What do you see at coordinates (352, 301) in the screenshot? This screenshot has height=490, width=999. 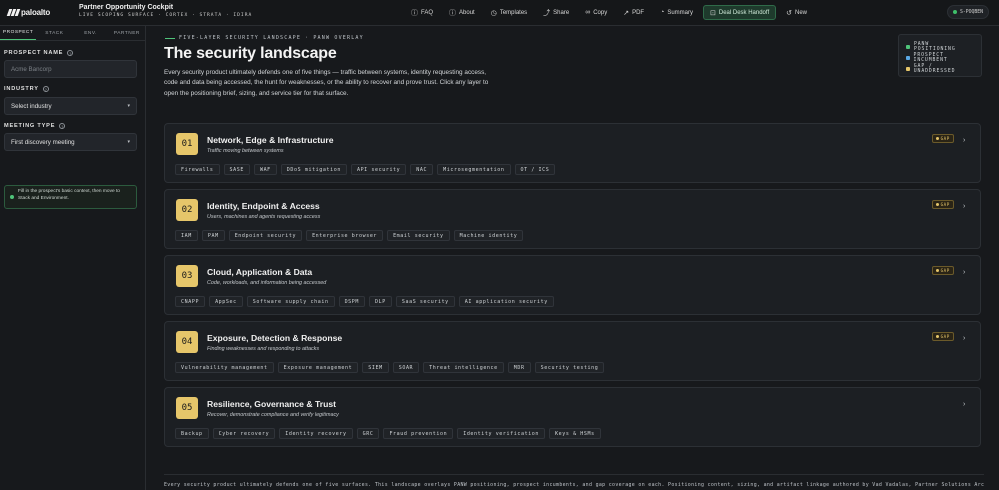 I see `capability-chip: DSPM` at bounding box center [352, 301].